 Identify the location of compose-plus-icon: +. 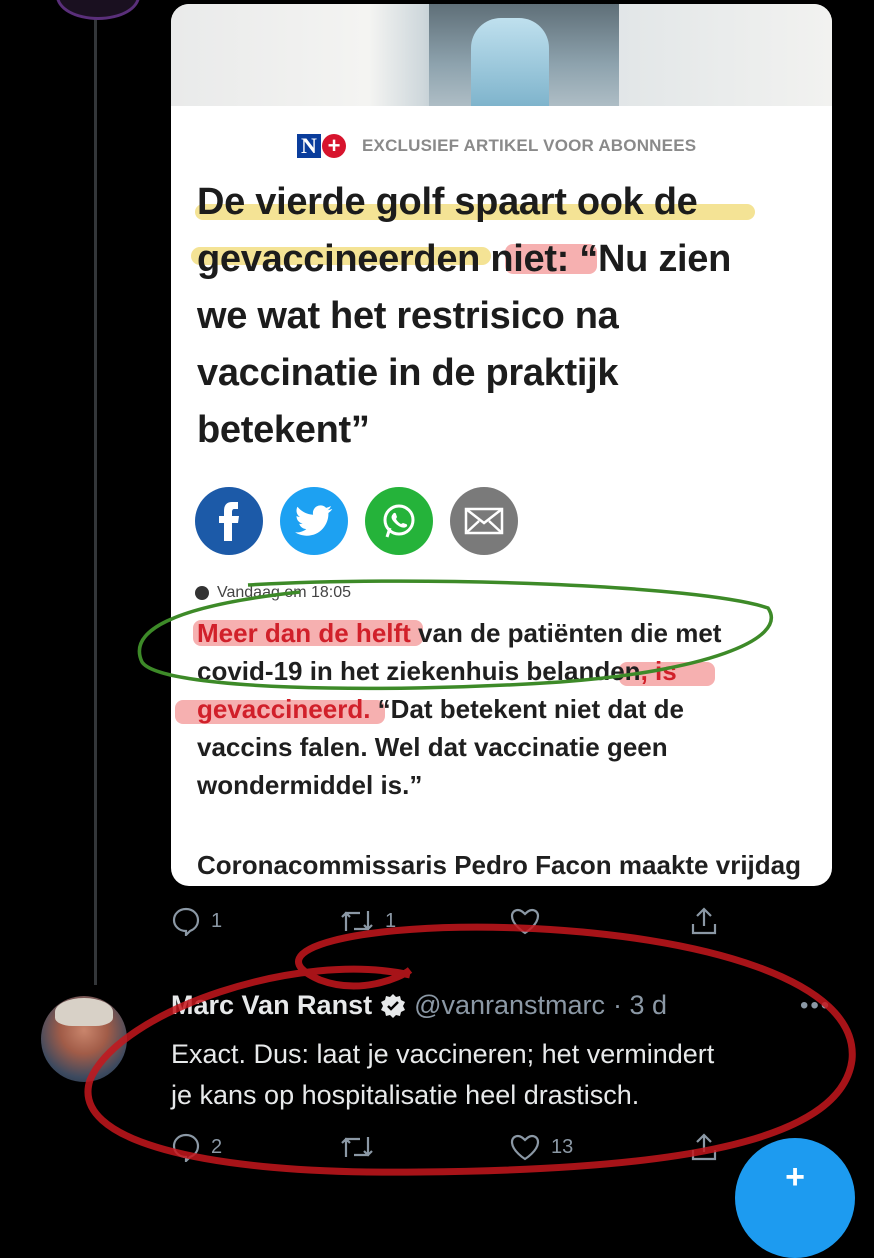
(795, 1177).